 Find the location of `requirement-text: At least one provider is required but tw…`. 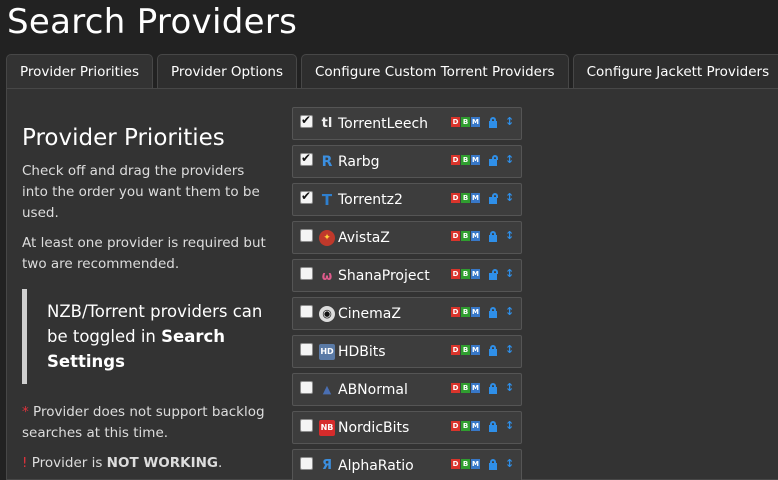

requirement-text: At least one provider is required but tw… is located at coordinates (144, 253).